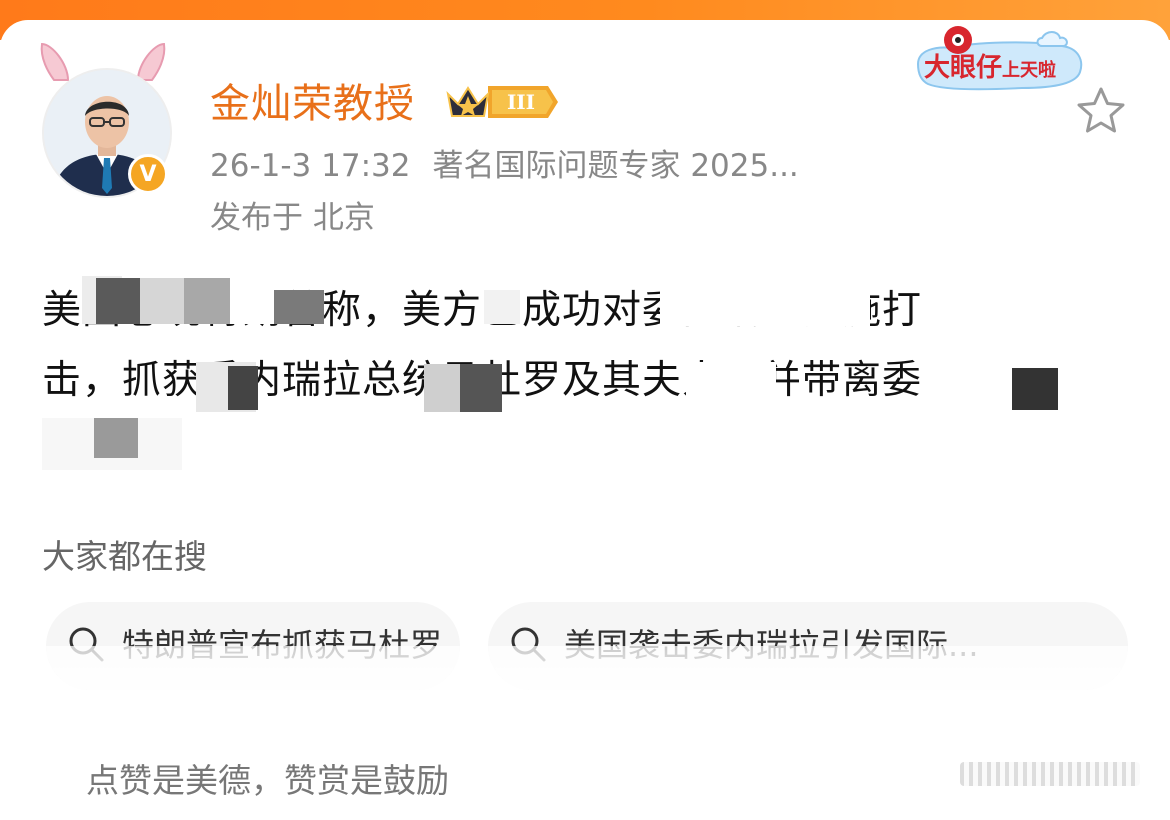 This screenshot has height=820, width=1170. I want to click on hot-search-title: 大家都在搜, so click(124, 556).